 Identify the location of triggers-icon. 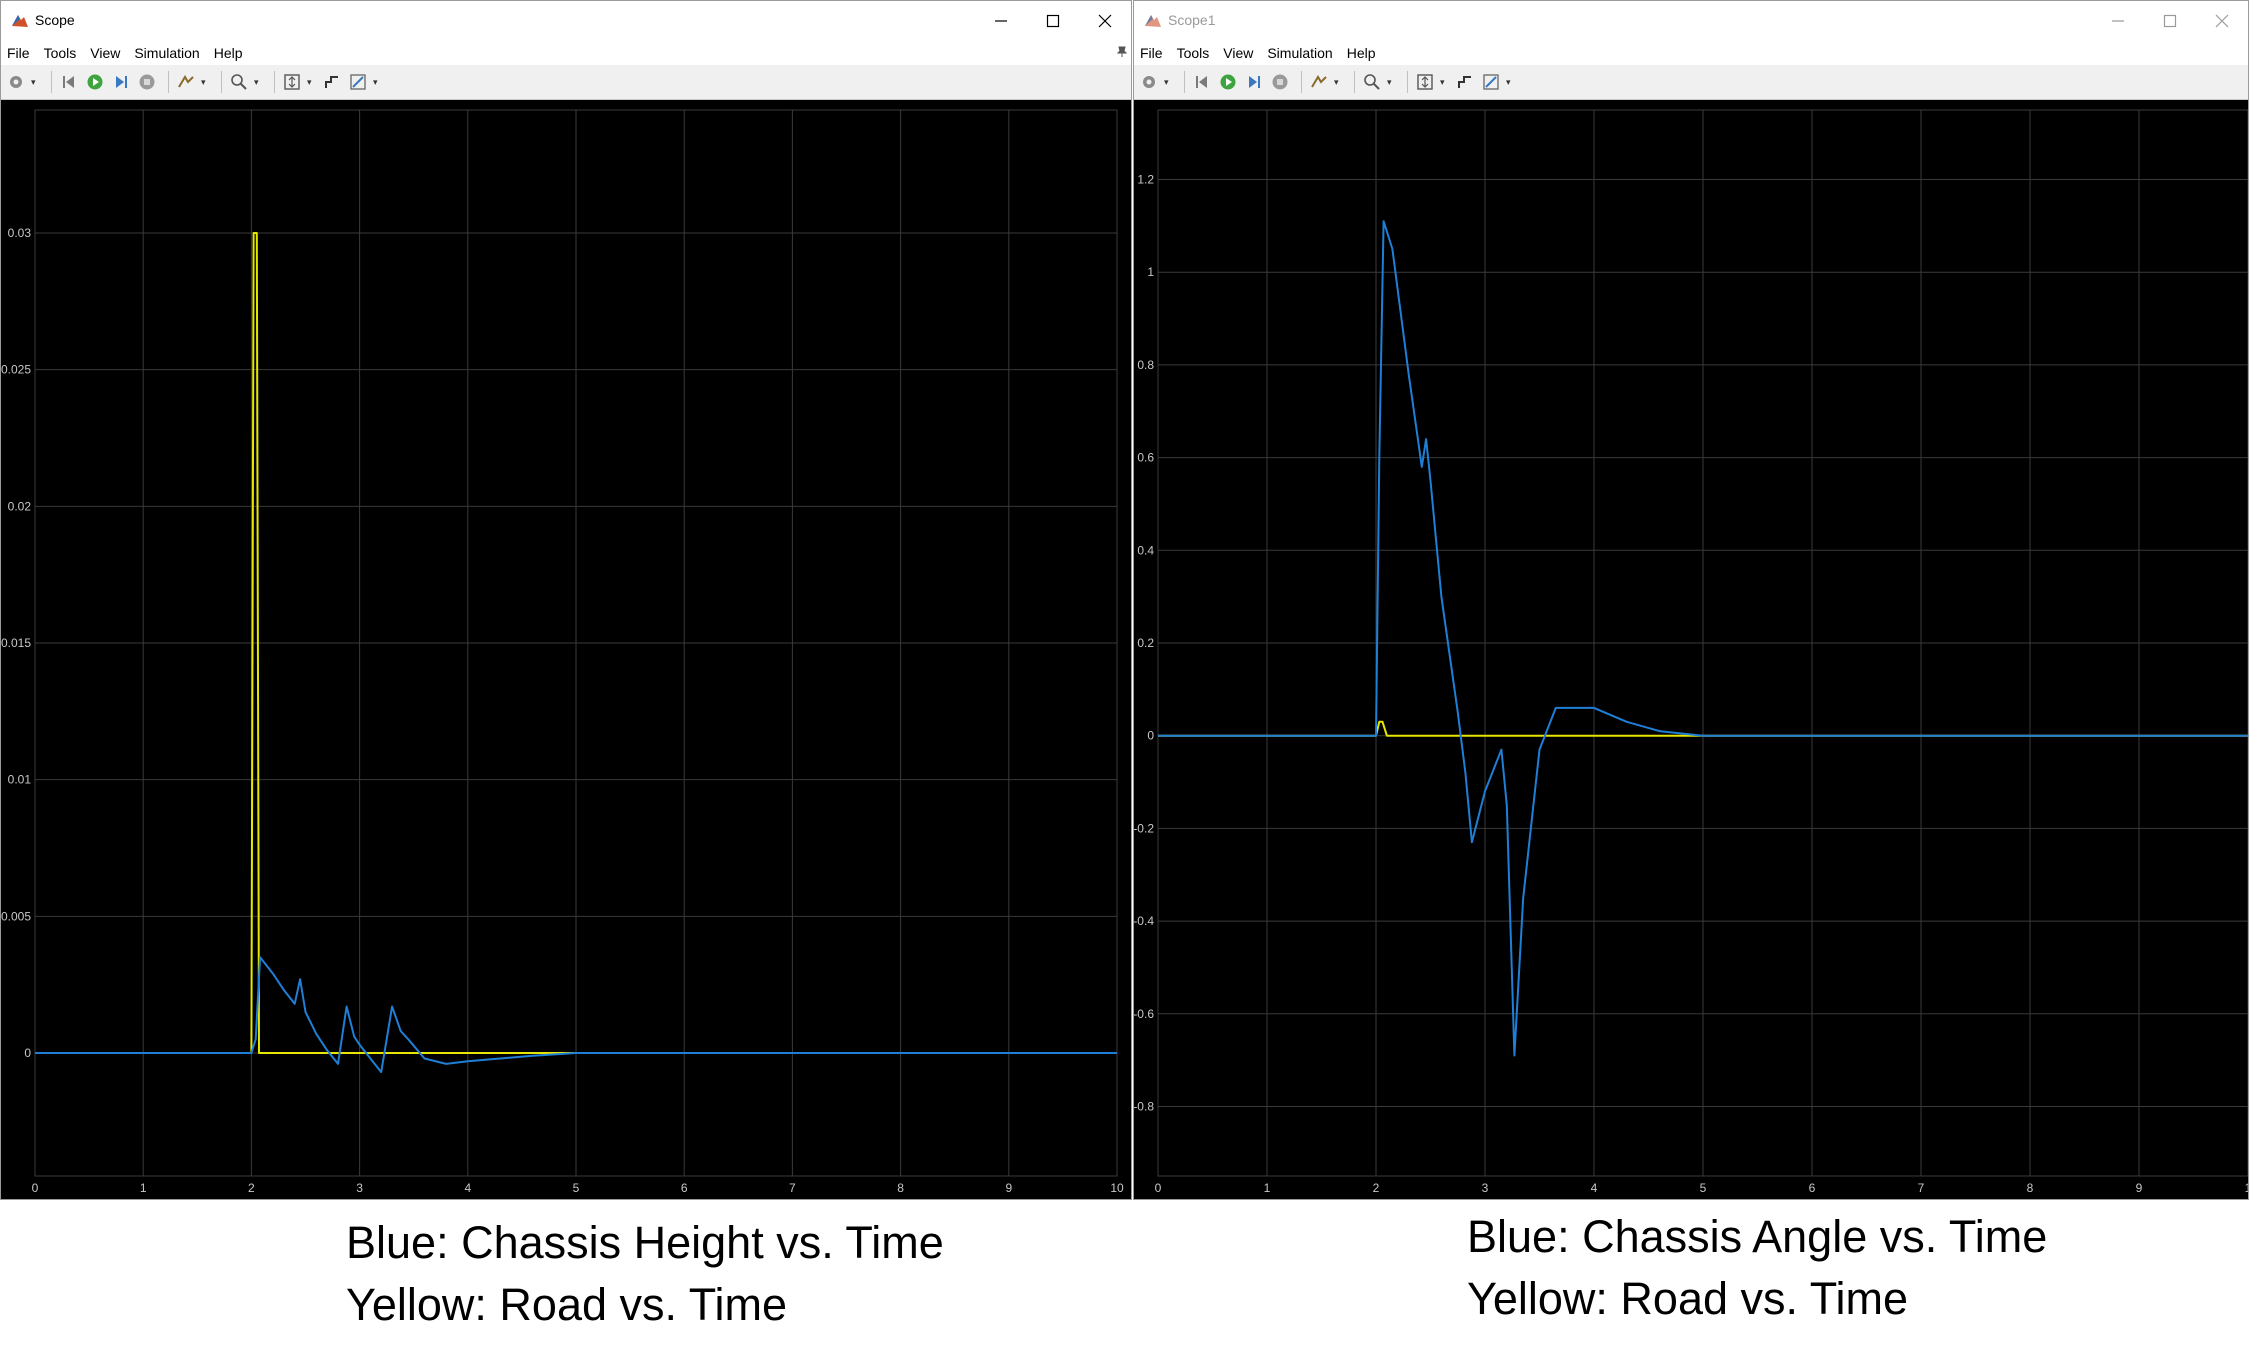
(331, 82).